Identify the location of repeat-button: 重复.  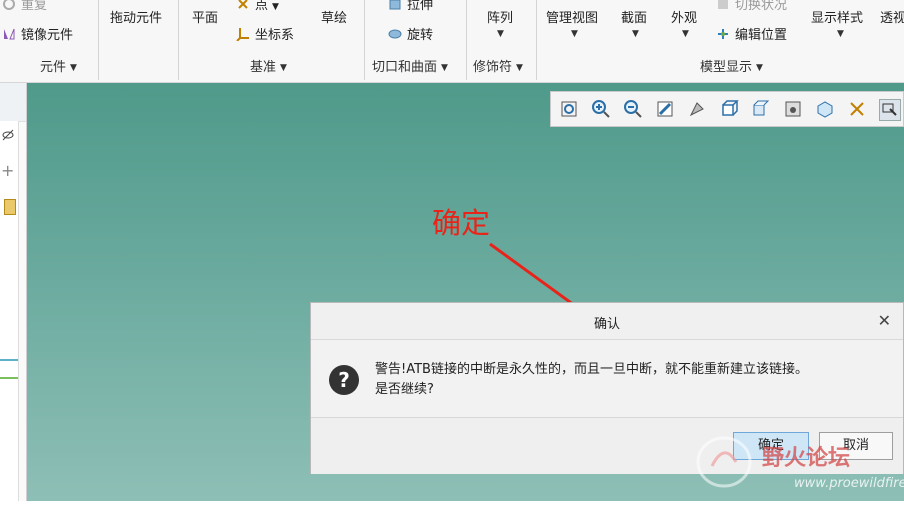
(24, 6).